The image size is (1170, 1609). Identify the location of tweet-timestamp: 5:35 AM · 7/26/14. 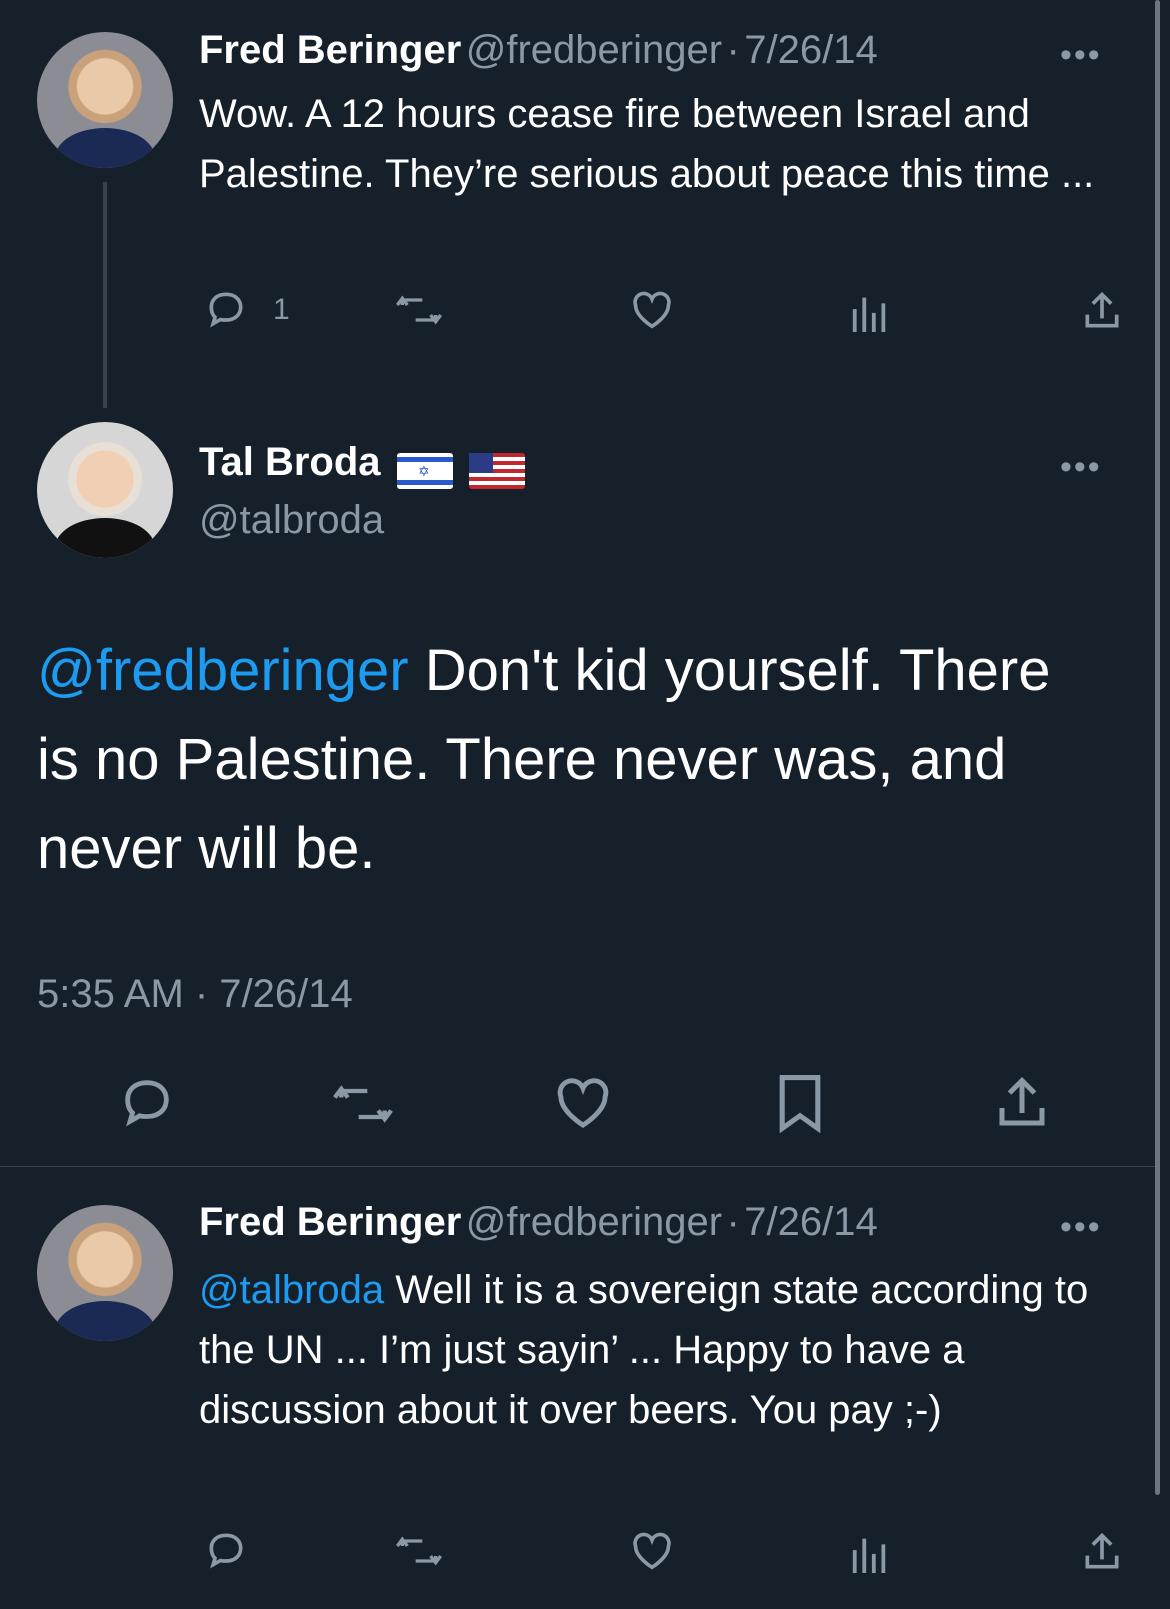
(195, 994).